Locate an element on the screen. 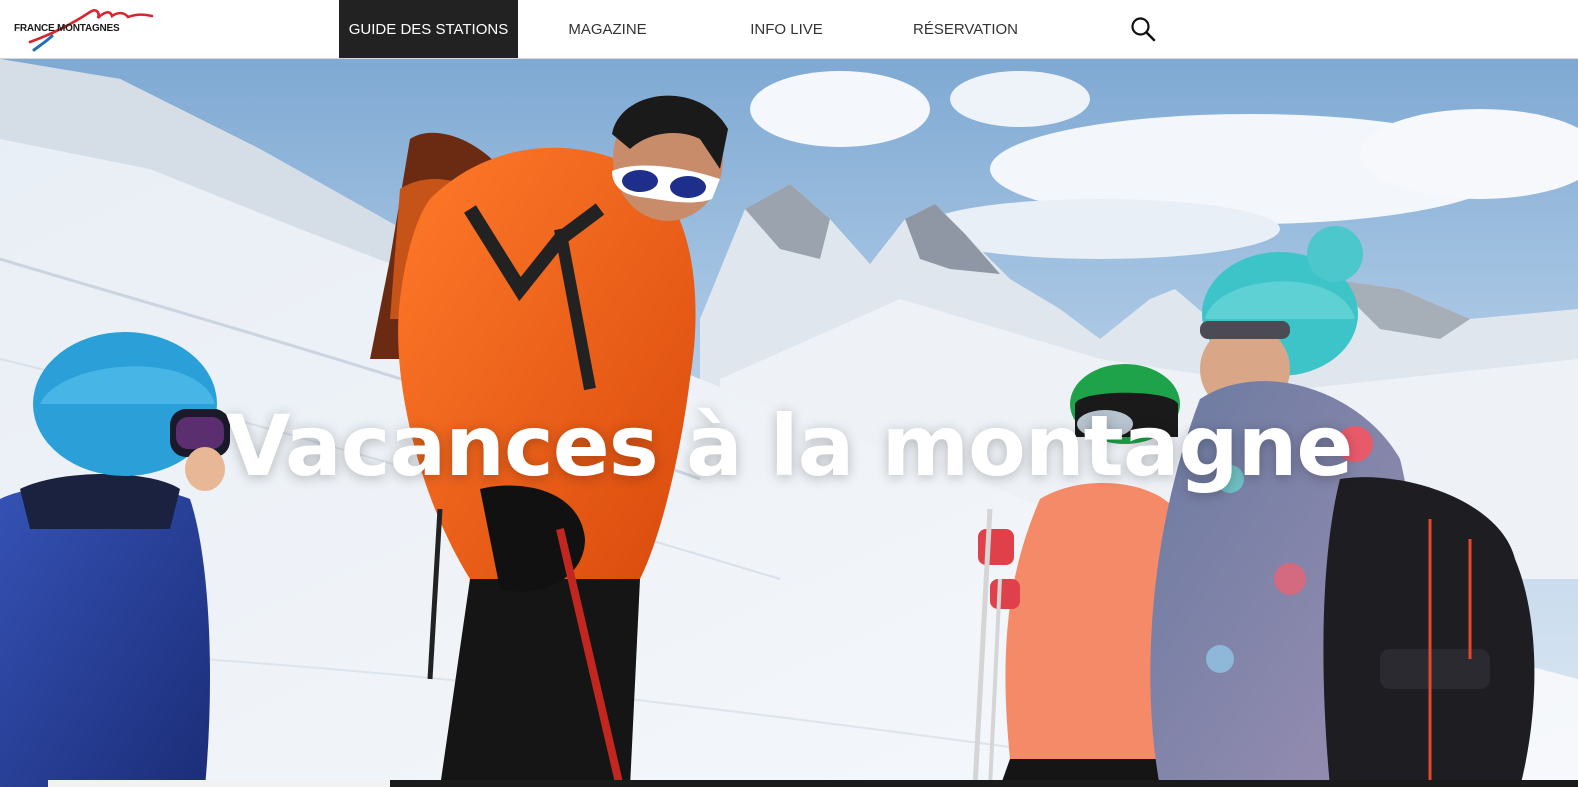 This screenshot has height=787, width=1578. nav-item-info-live: INFO LIVE is located at coordinates (786, 29).